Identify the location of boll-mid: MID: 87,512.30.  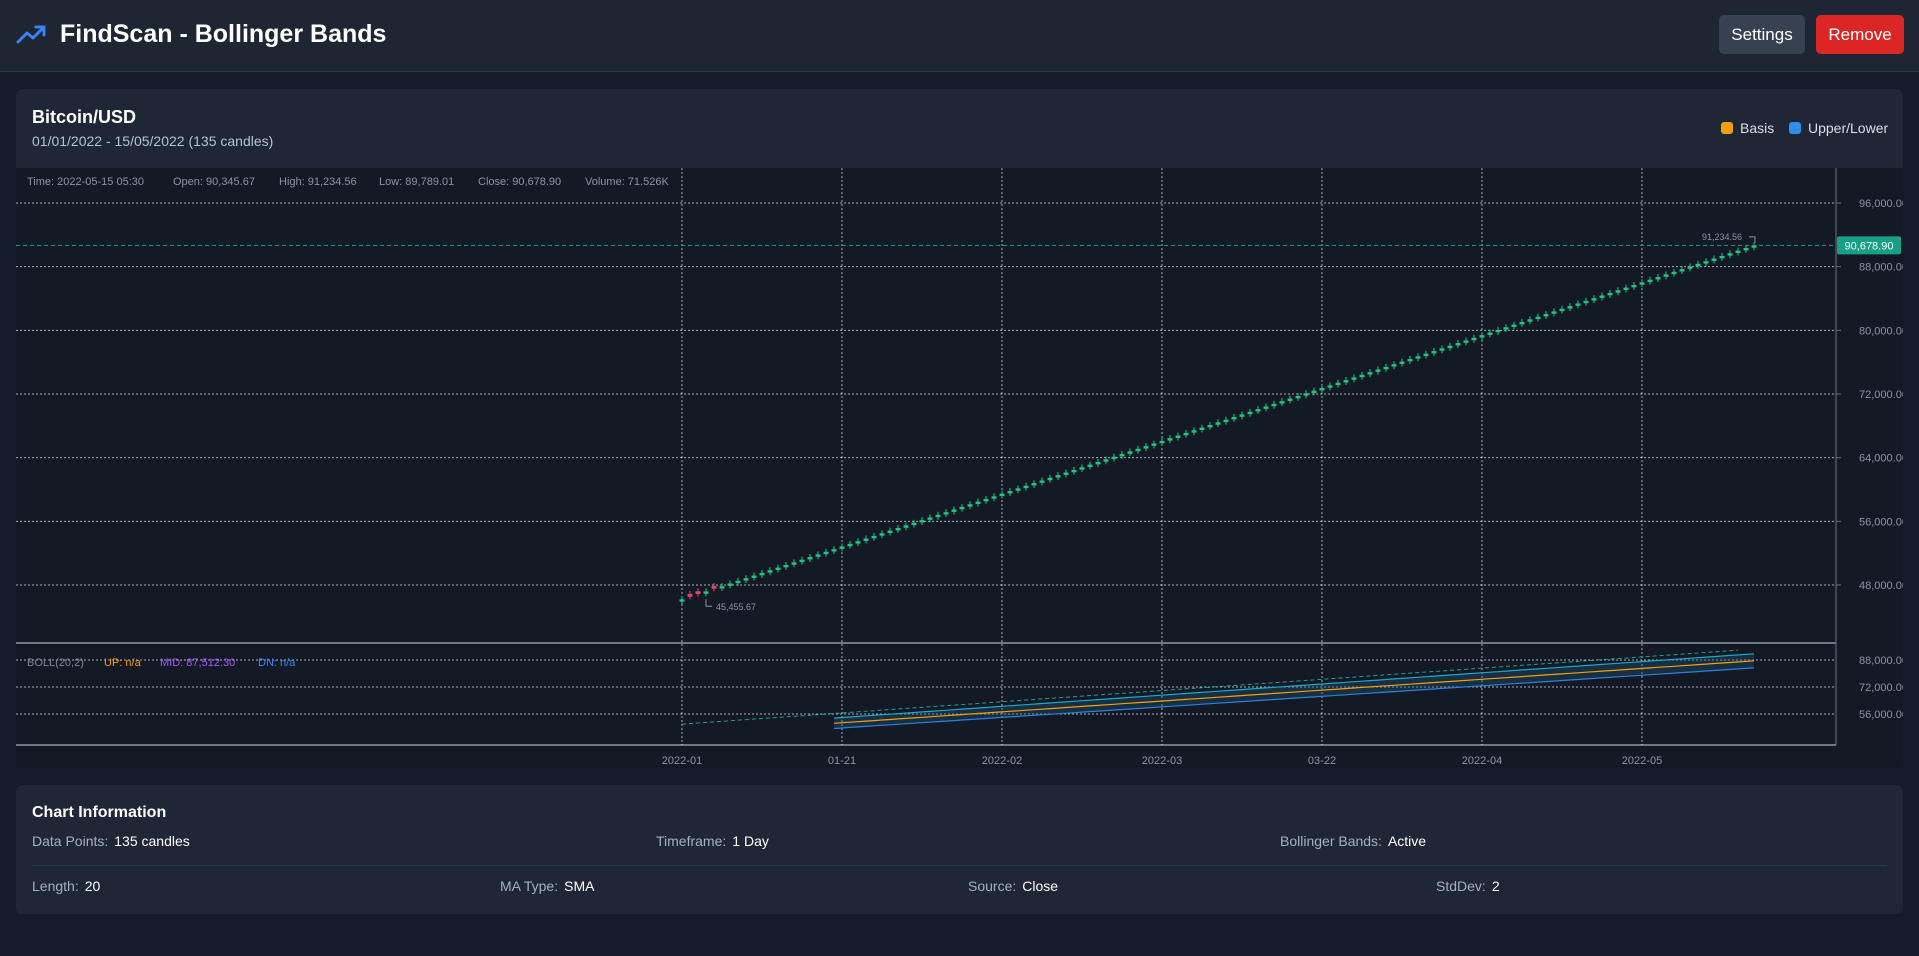
(197, 663).